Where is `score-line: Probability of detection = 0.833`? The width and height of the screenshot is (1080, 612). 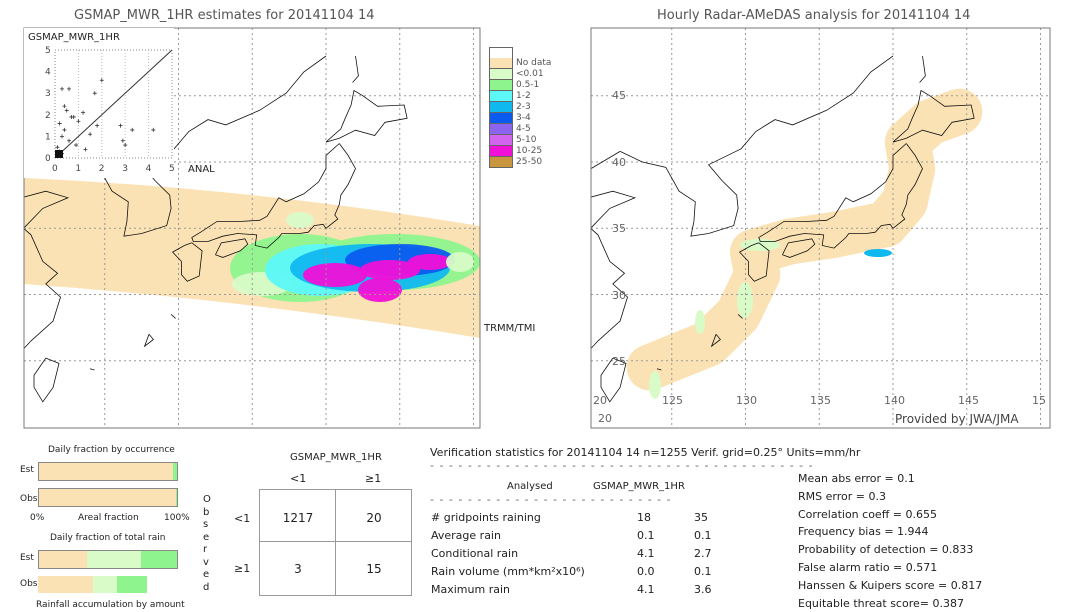 score-line: Probability of detection = 0.833 is located at coordinates (886, 550).